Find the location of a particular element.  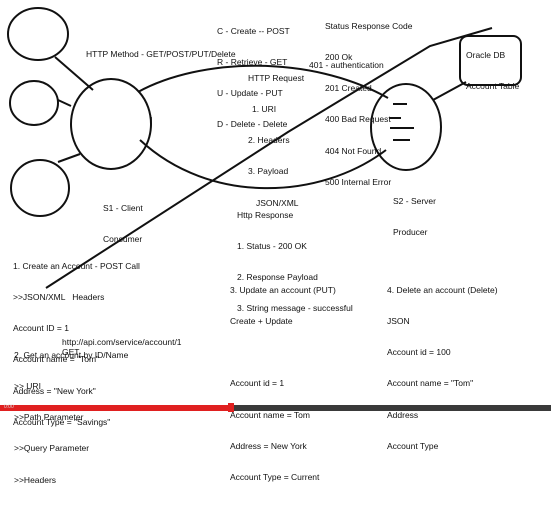

delete-account-id: Account id = 100 is located at coordinates (419, 352).